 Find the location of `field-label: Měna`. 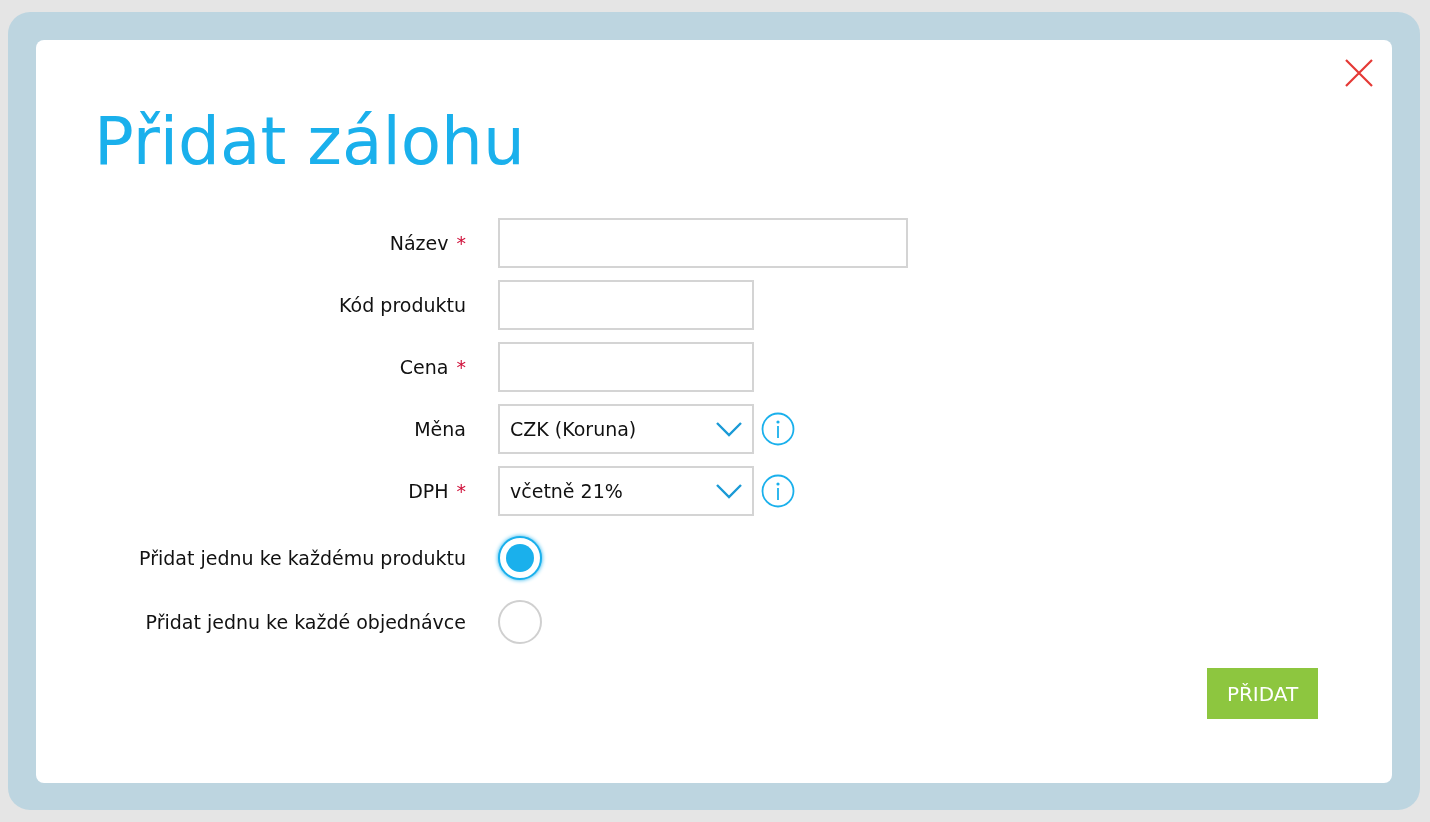

field-label: Měna is located at coordinates (440, 429).